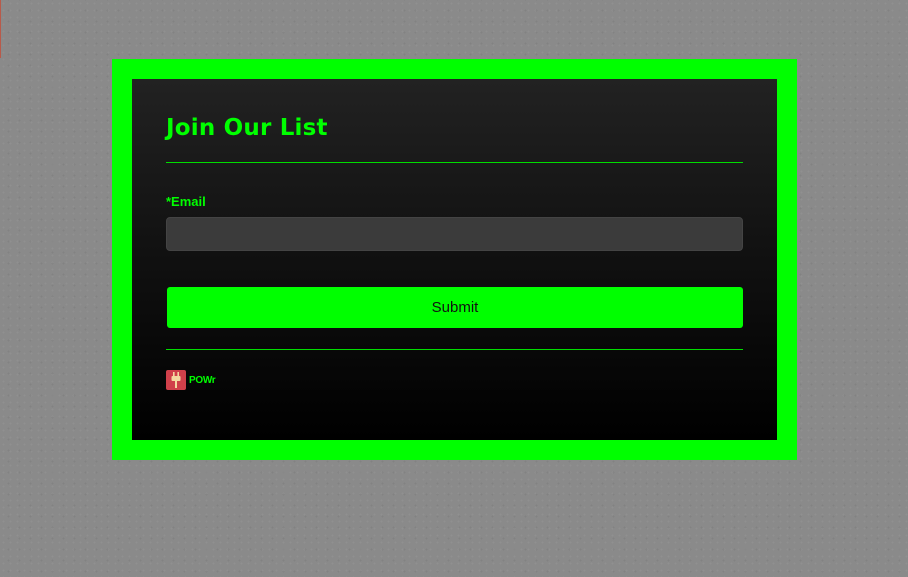 This screenshot has height=577, width=908. Describe the element at coordinates (176, 380) in the screenshot. I see `plug-icon` at that location.